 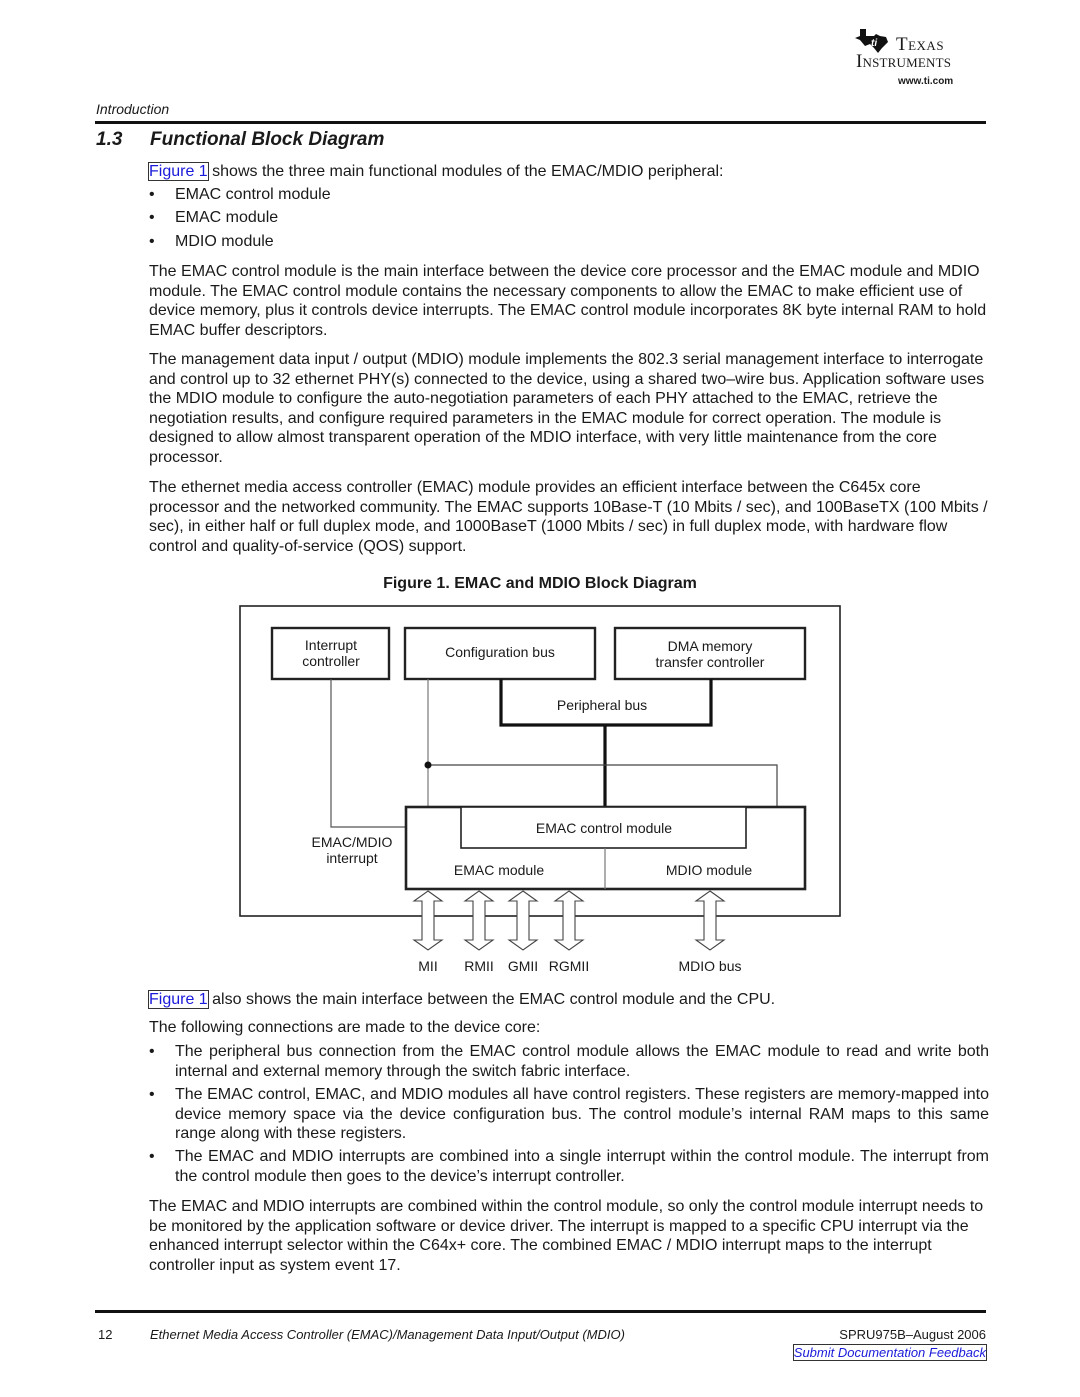 What do you see at coordinates (602, 705) in the screenshot?
I see `svg-text: Peripheral bus` at bounding box center [602, 705].